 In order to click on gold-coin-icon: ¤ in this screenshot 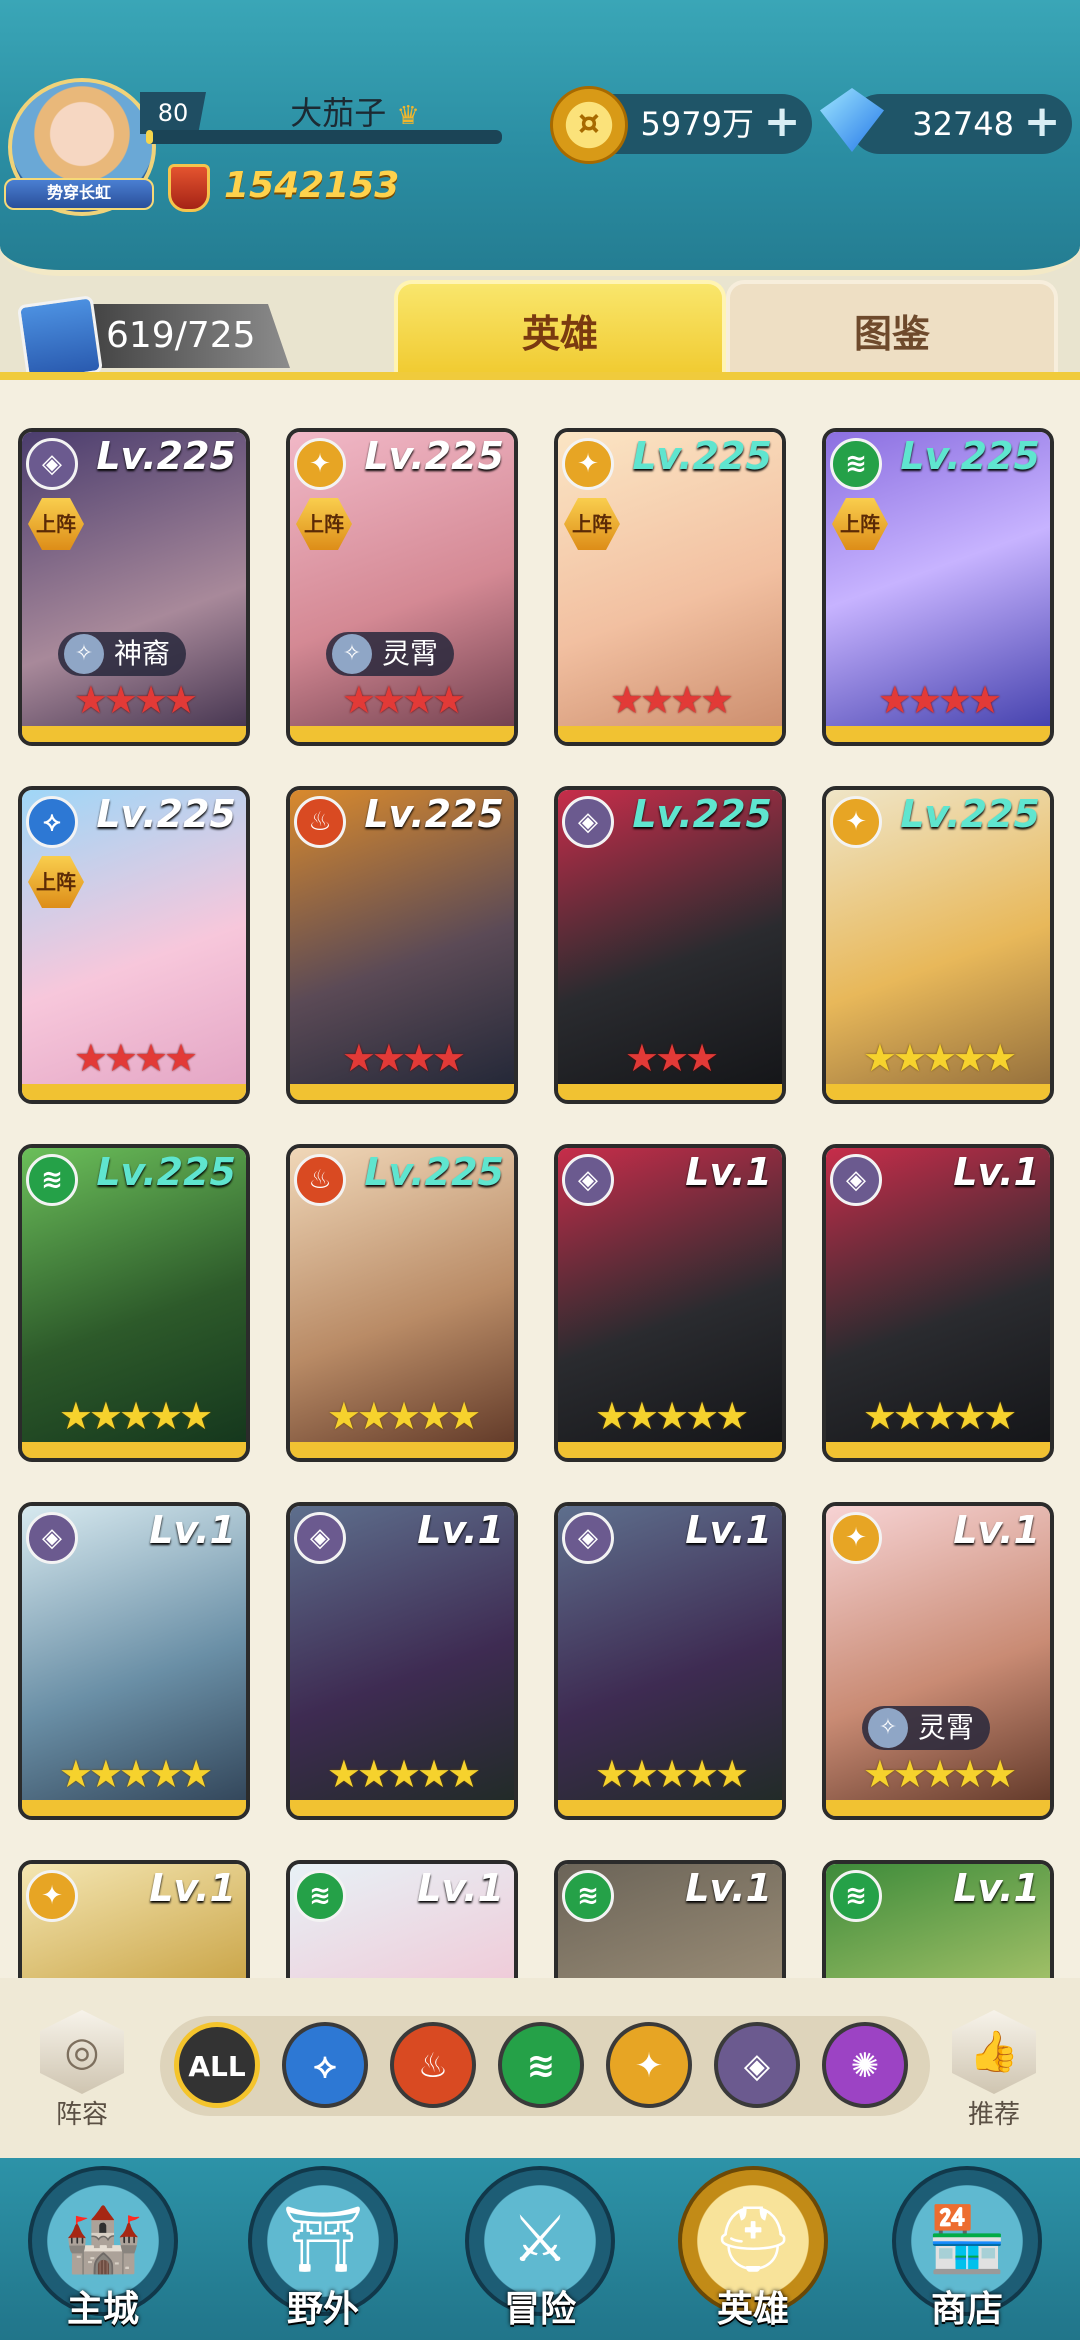, I will do `click(589, 125)`.